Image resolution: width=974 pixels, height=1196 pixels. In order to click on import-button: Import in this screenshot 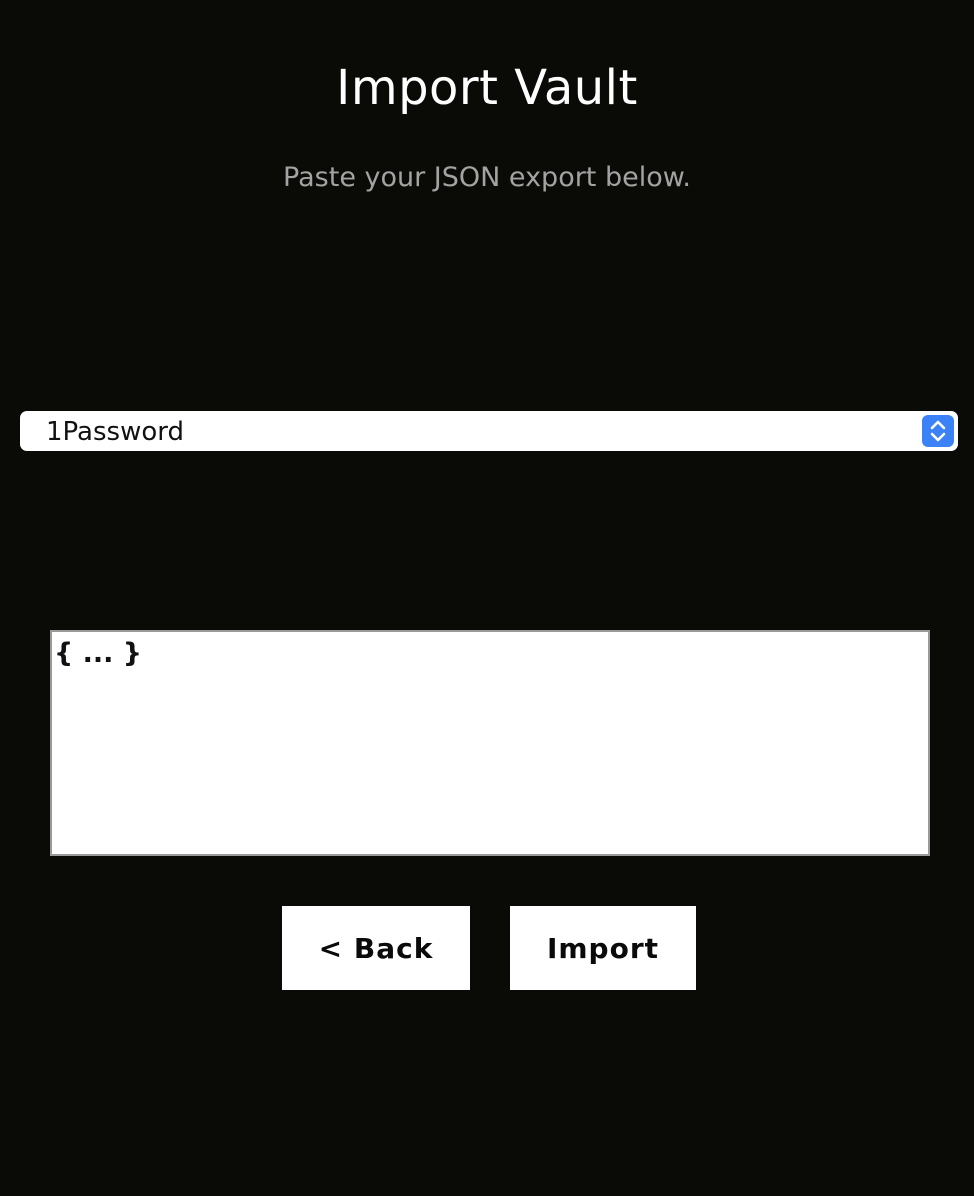, I will do `click(603, 948)`.